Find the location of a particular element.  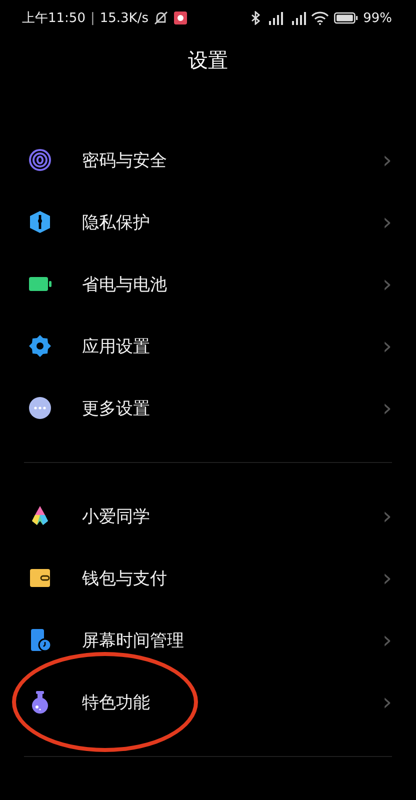

item-label: 屏幕时间管理 is located at coordinates (133, 641).